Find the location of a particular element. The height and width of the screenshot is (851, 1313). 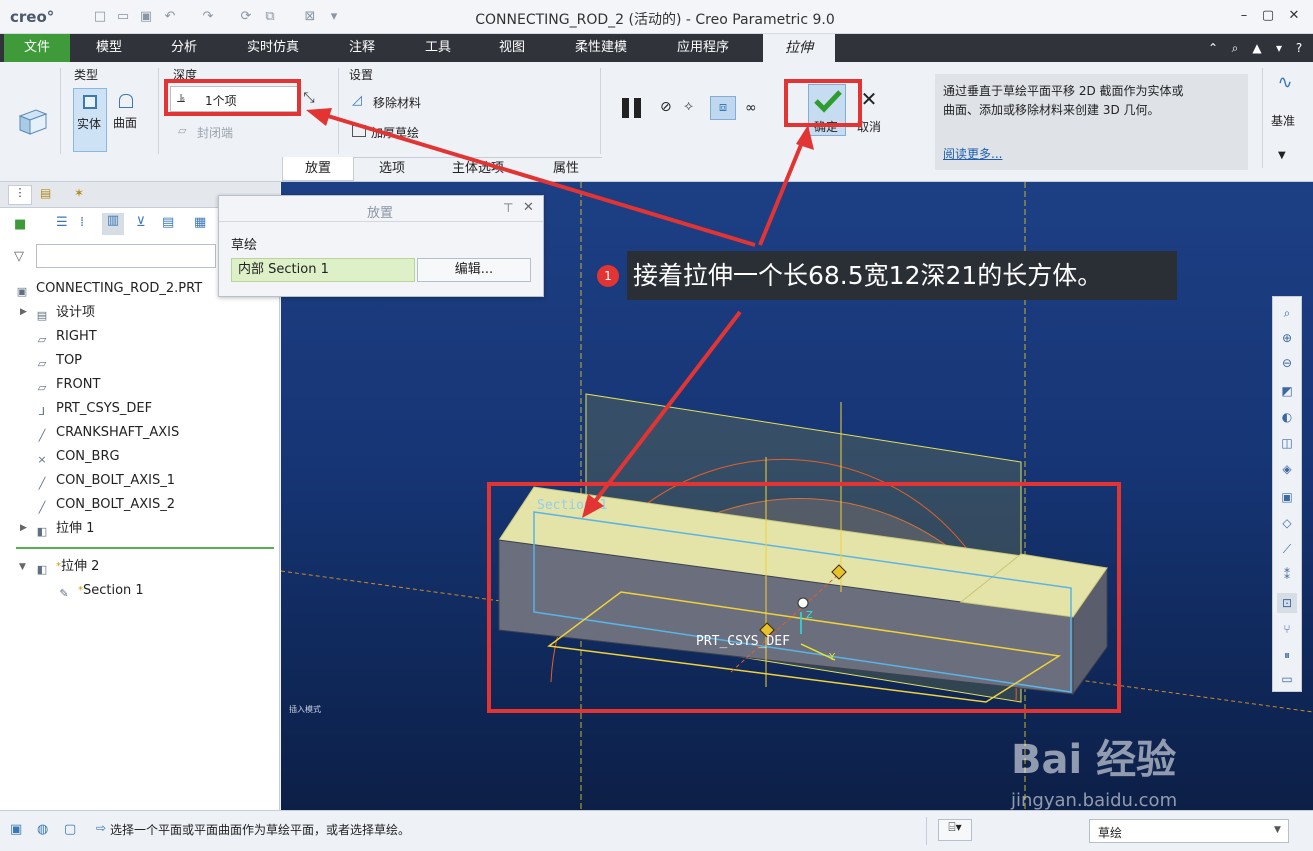

placement-panel-header: 放置 ⊤ ✕ is located at coordinates (381, 209).